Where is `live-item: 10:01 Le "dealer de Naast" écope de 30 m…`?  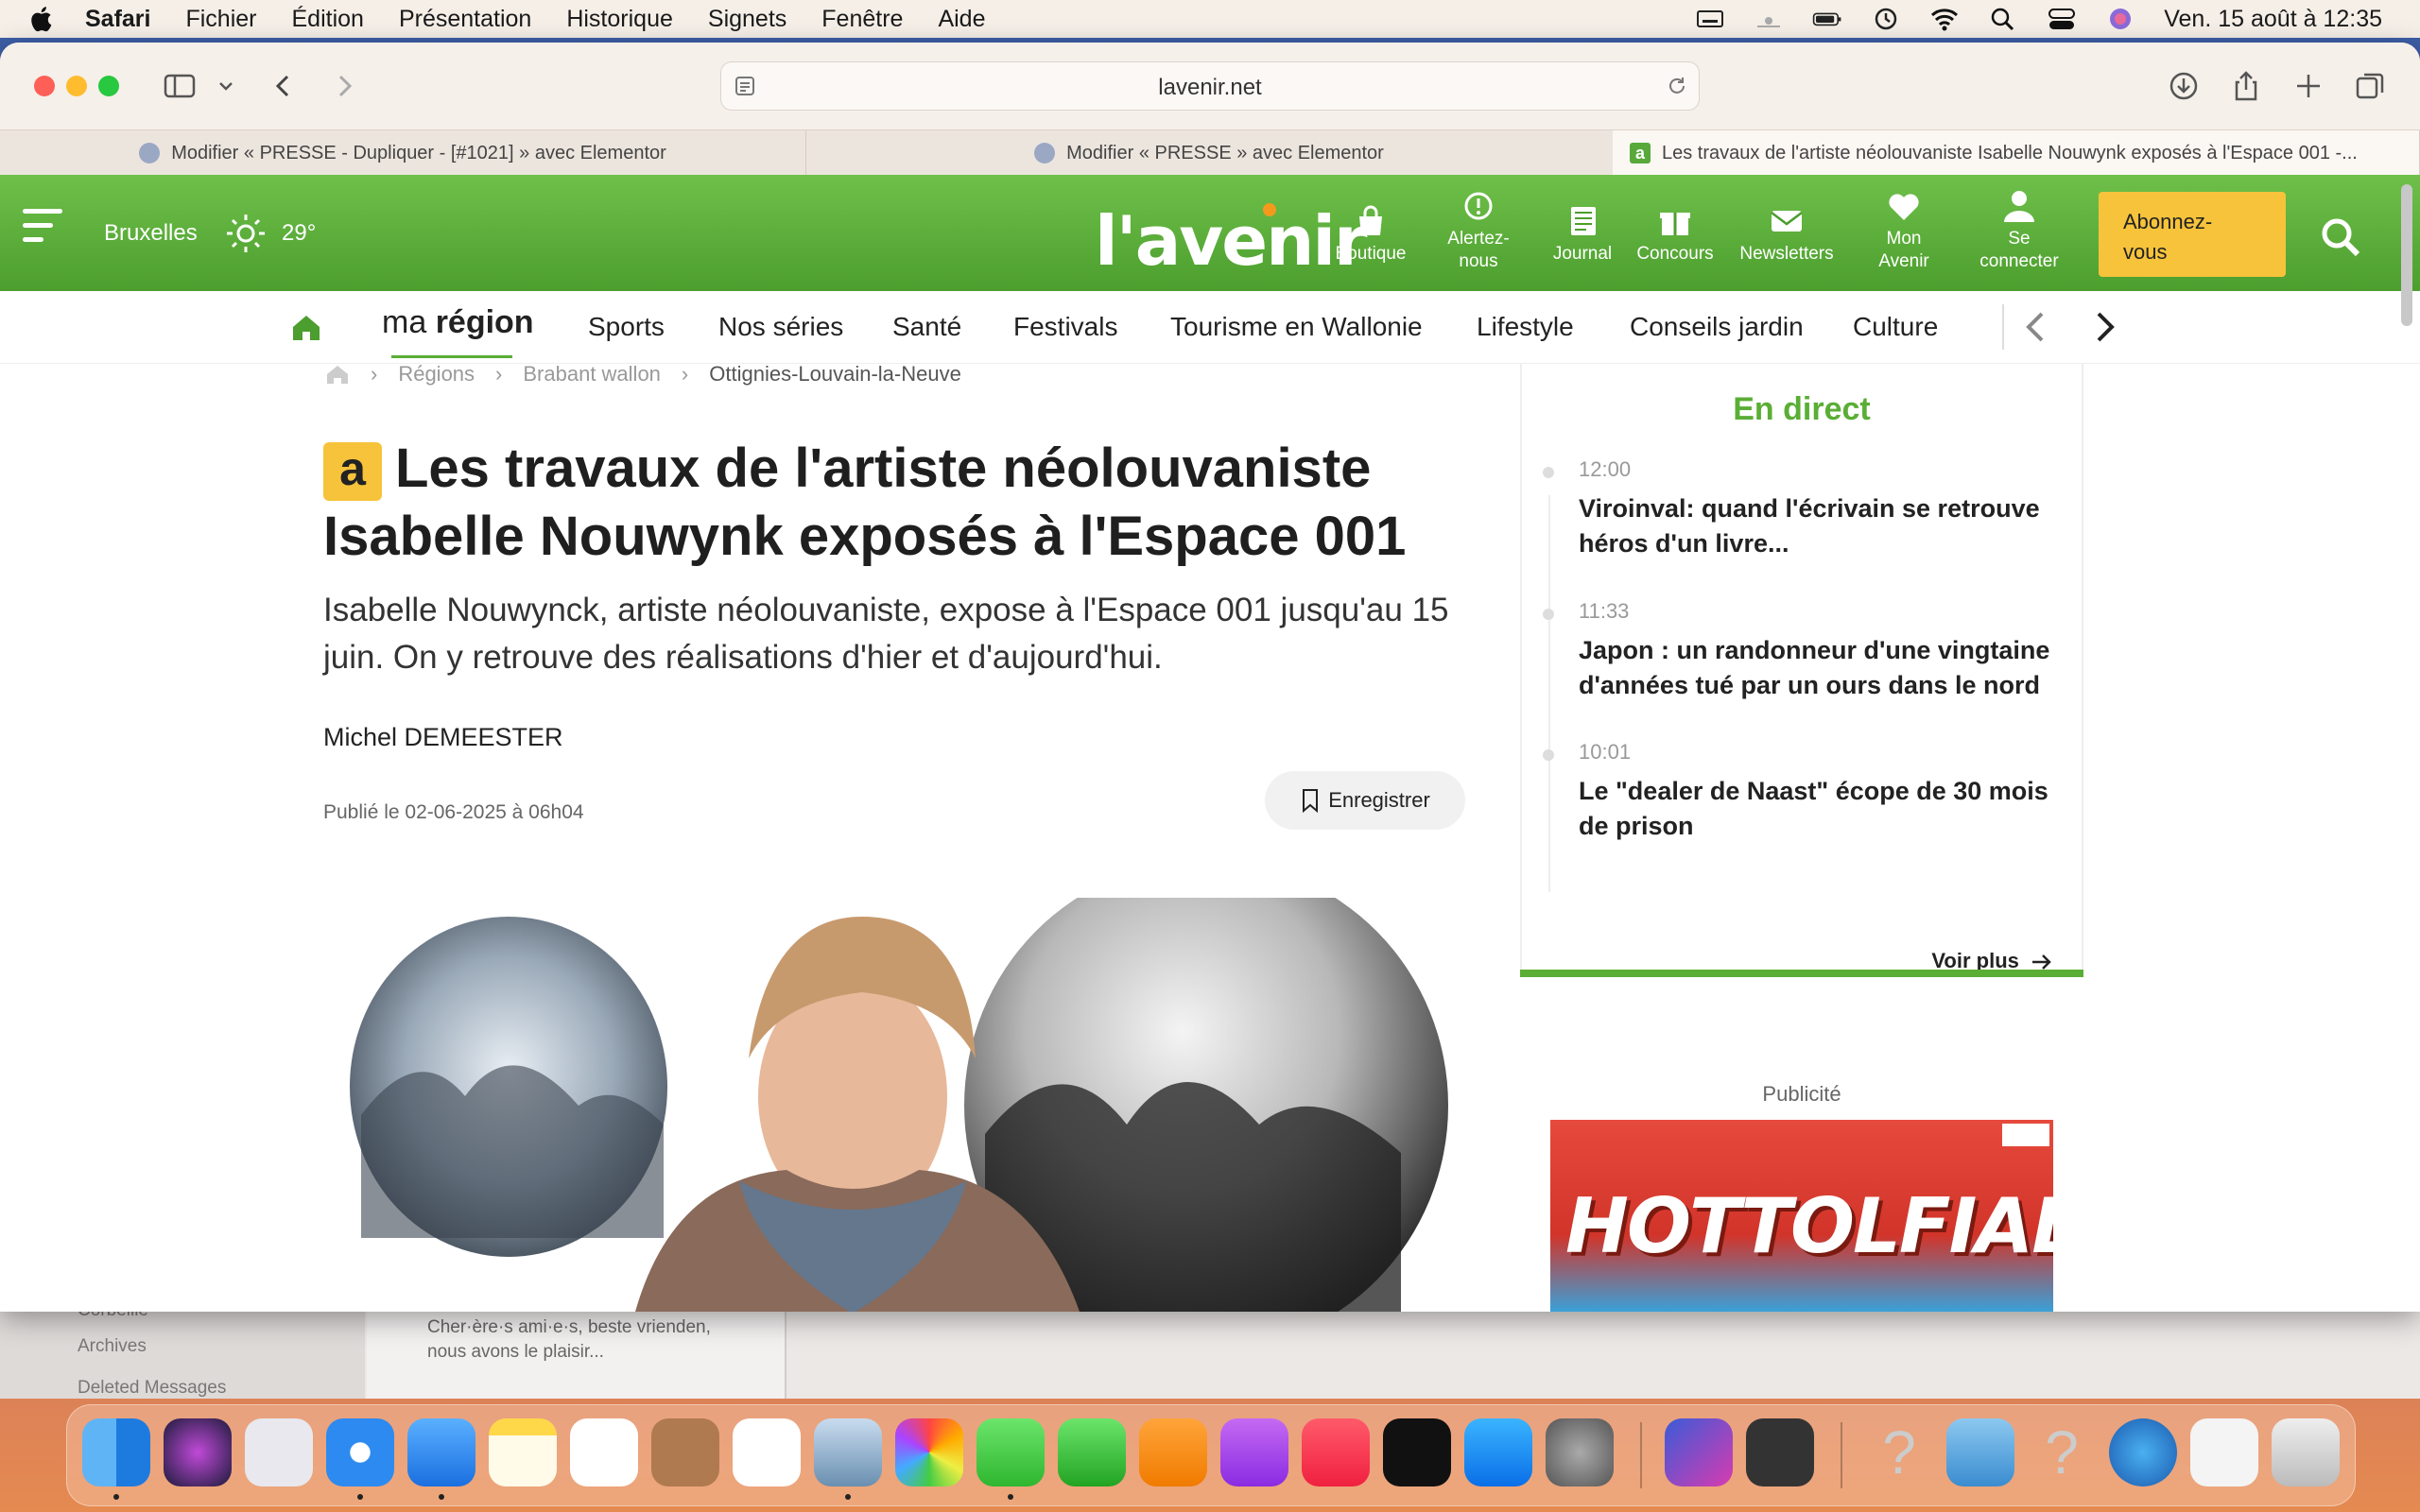 live-item: 10:01 Le "dealer de Naast" écope de 30 m… is located at coordinates (1797, 792).